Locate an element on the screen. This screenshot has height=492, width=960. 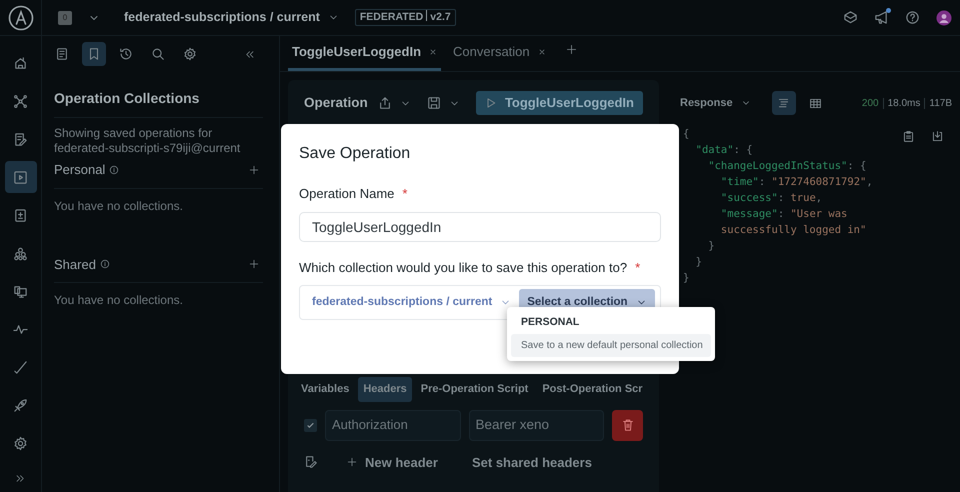
document-icon is located at coordinates (62, 54).